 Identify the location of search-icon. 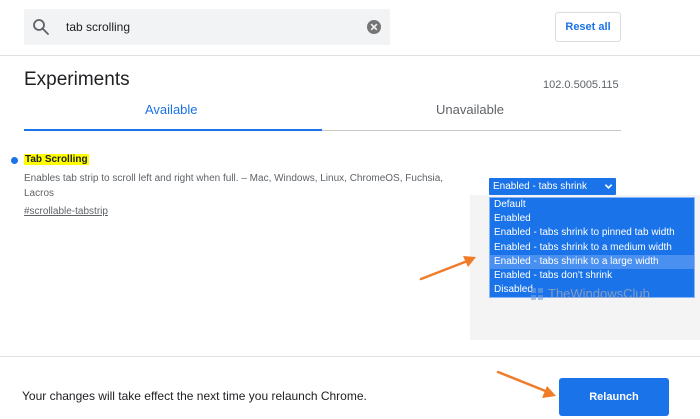
(41, 27).